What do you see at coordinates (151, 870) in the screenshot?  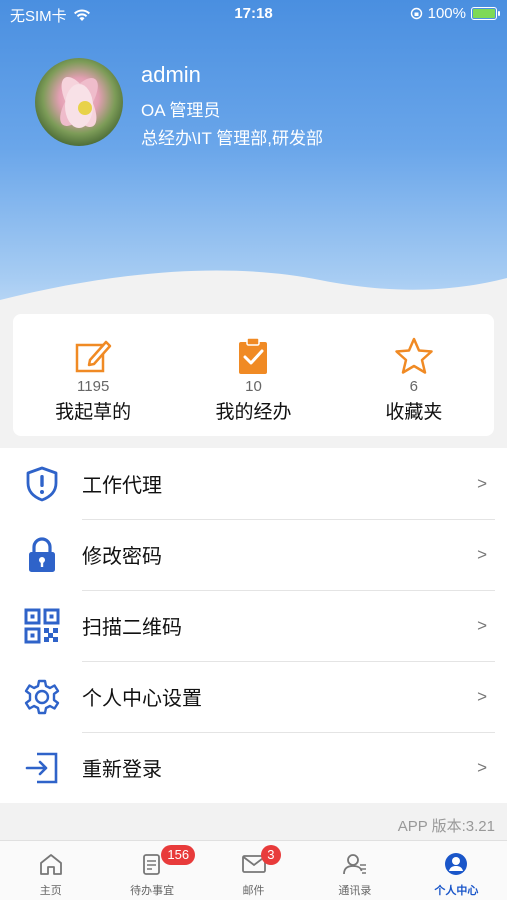 I see `tab-todo: 待办事宜 156` at bounding box center [151, 870].